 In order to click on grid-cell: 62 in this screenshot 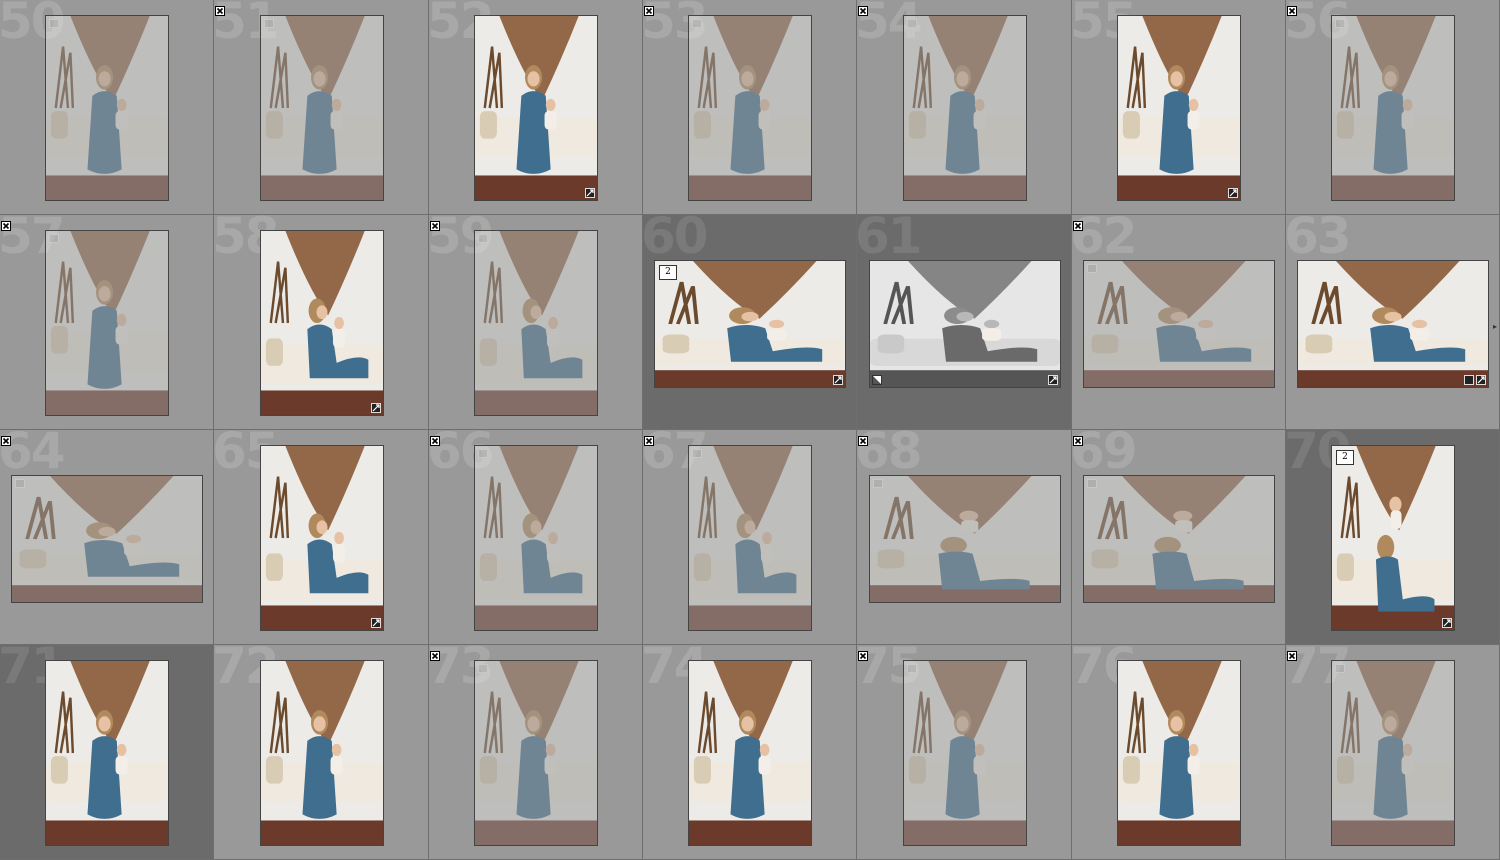, I will do `click(1179, 322)`.